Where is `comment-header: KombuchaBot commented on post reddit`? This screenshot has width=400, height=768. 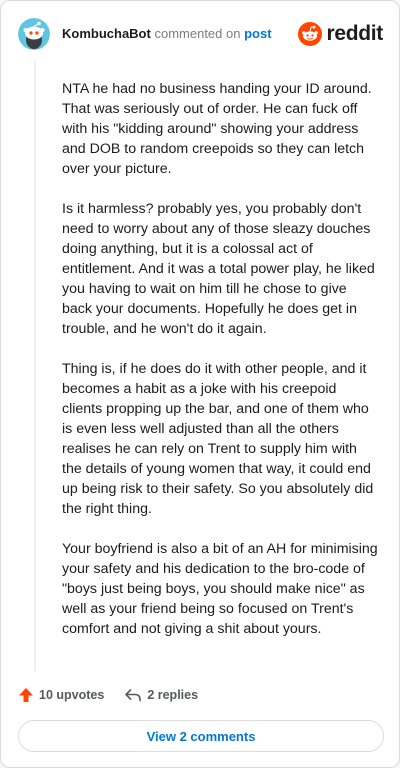
comment-header: KombuchaBot commented on post reddit is located at coordinates (200, 34).